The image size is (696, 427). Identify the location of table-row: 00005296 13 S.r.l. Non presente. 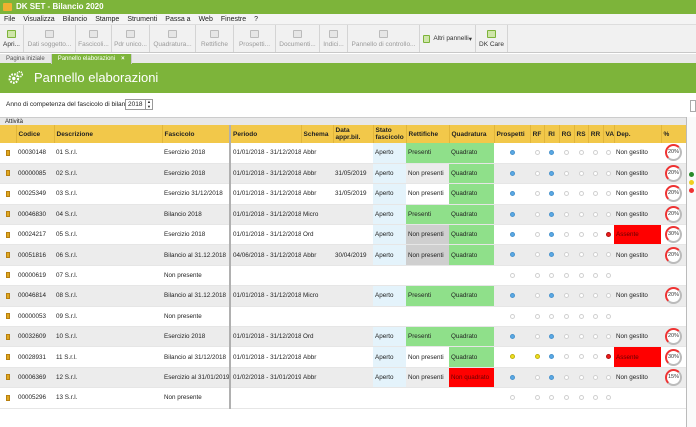
(343, 398).